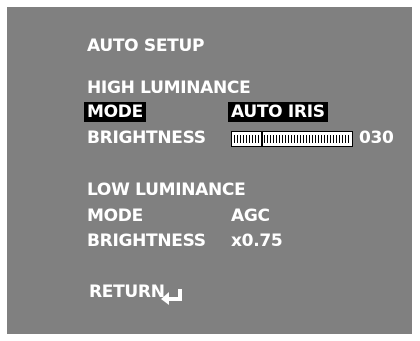 This screenshot has width=420, height=341. I want to click on high-brightness-value: 030, so click(376, 138).